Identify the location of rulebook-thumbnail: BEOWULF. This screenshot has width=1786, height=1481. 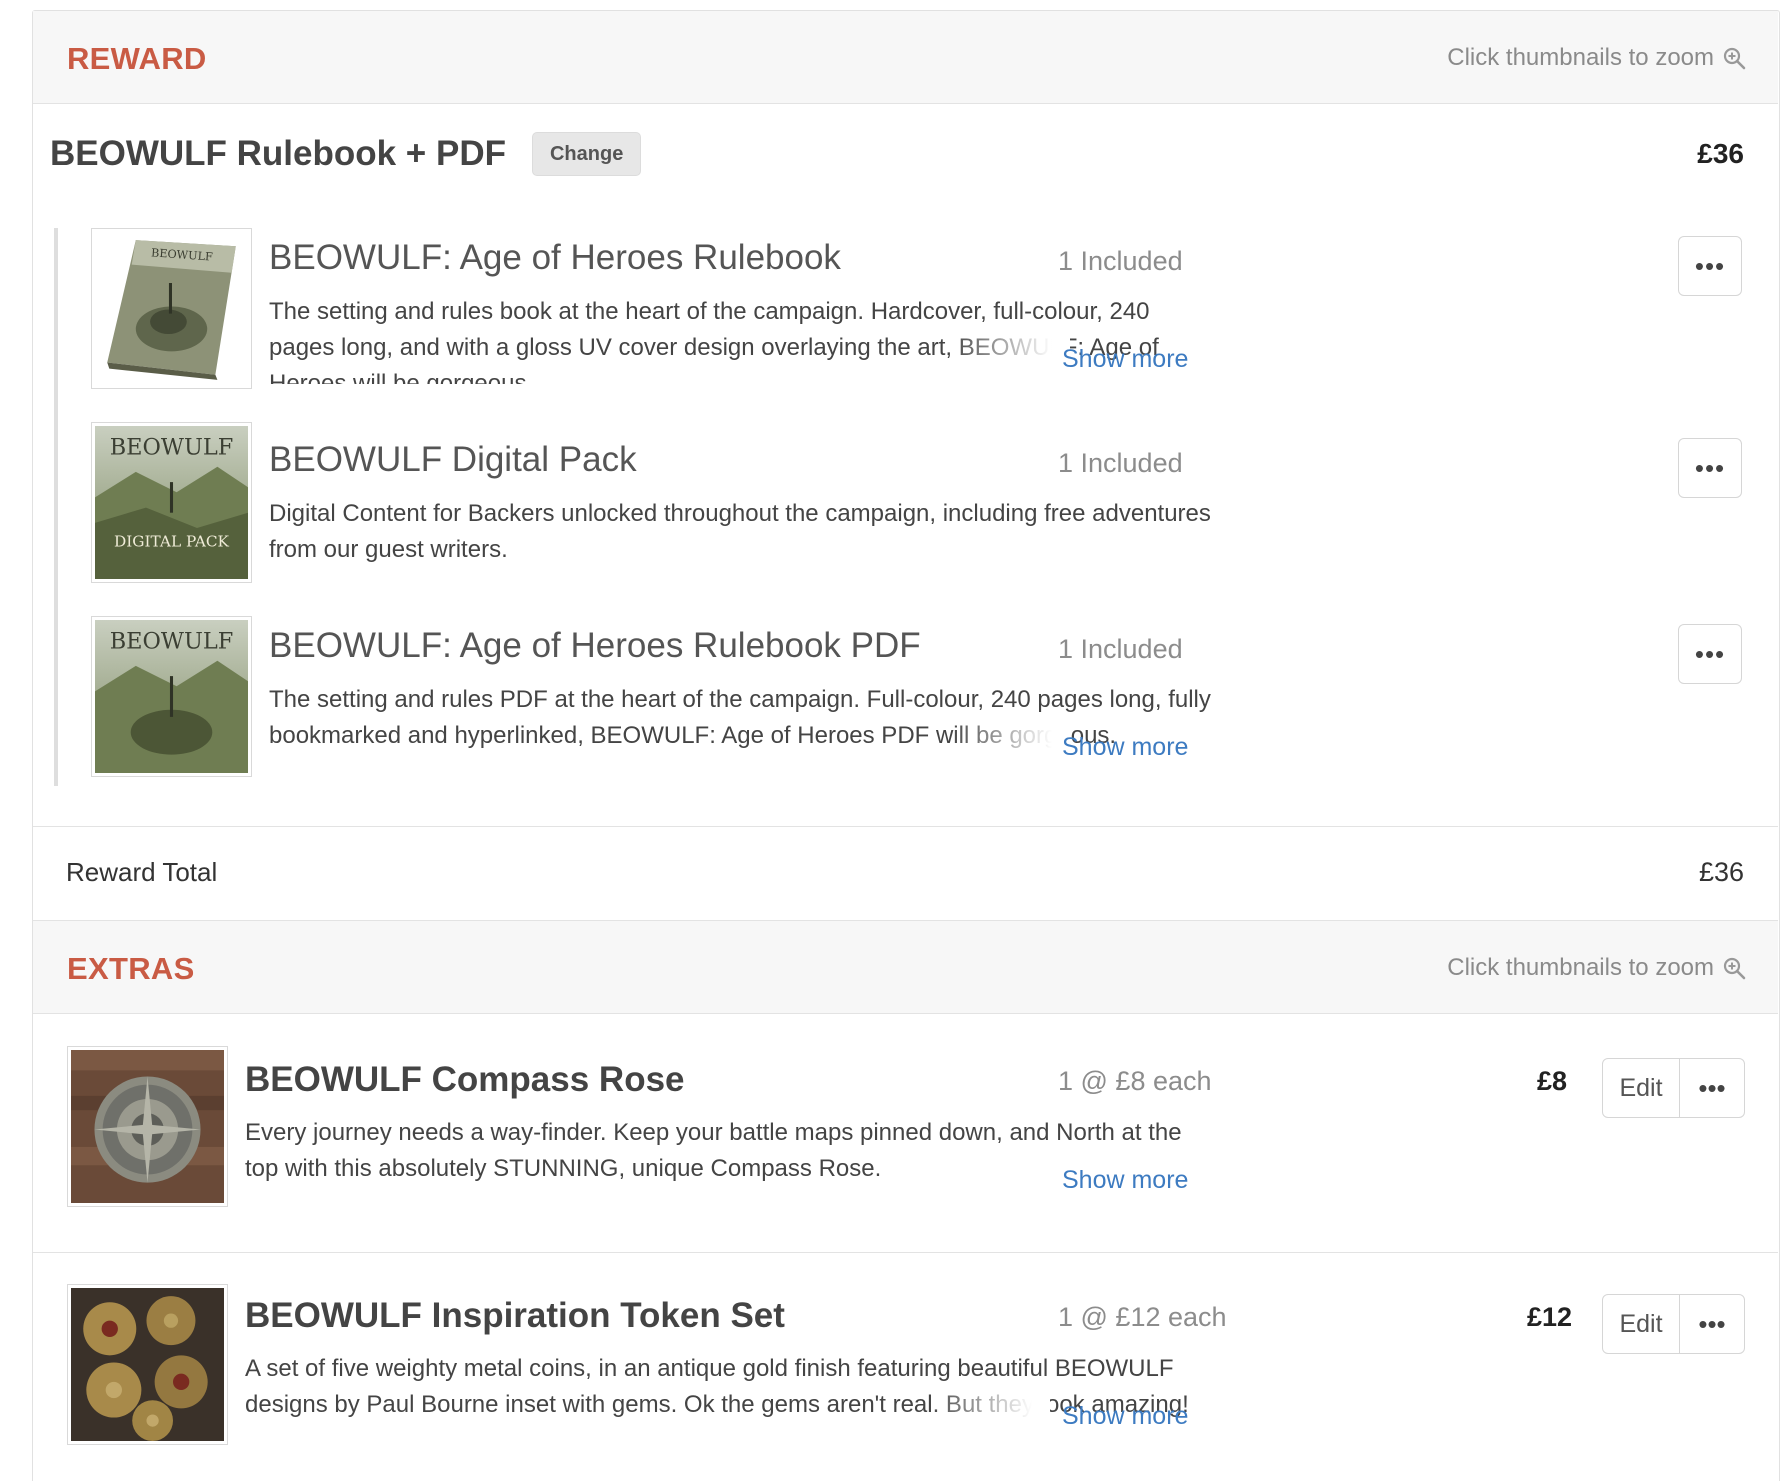
(171, 308).